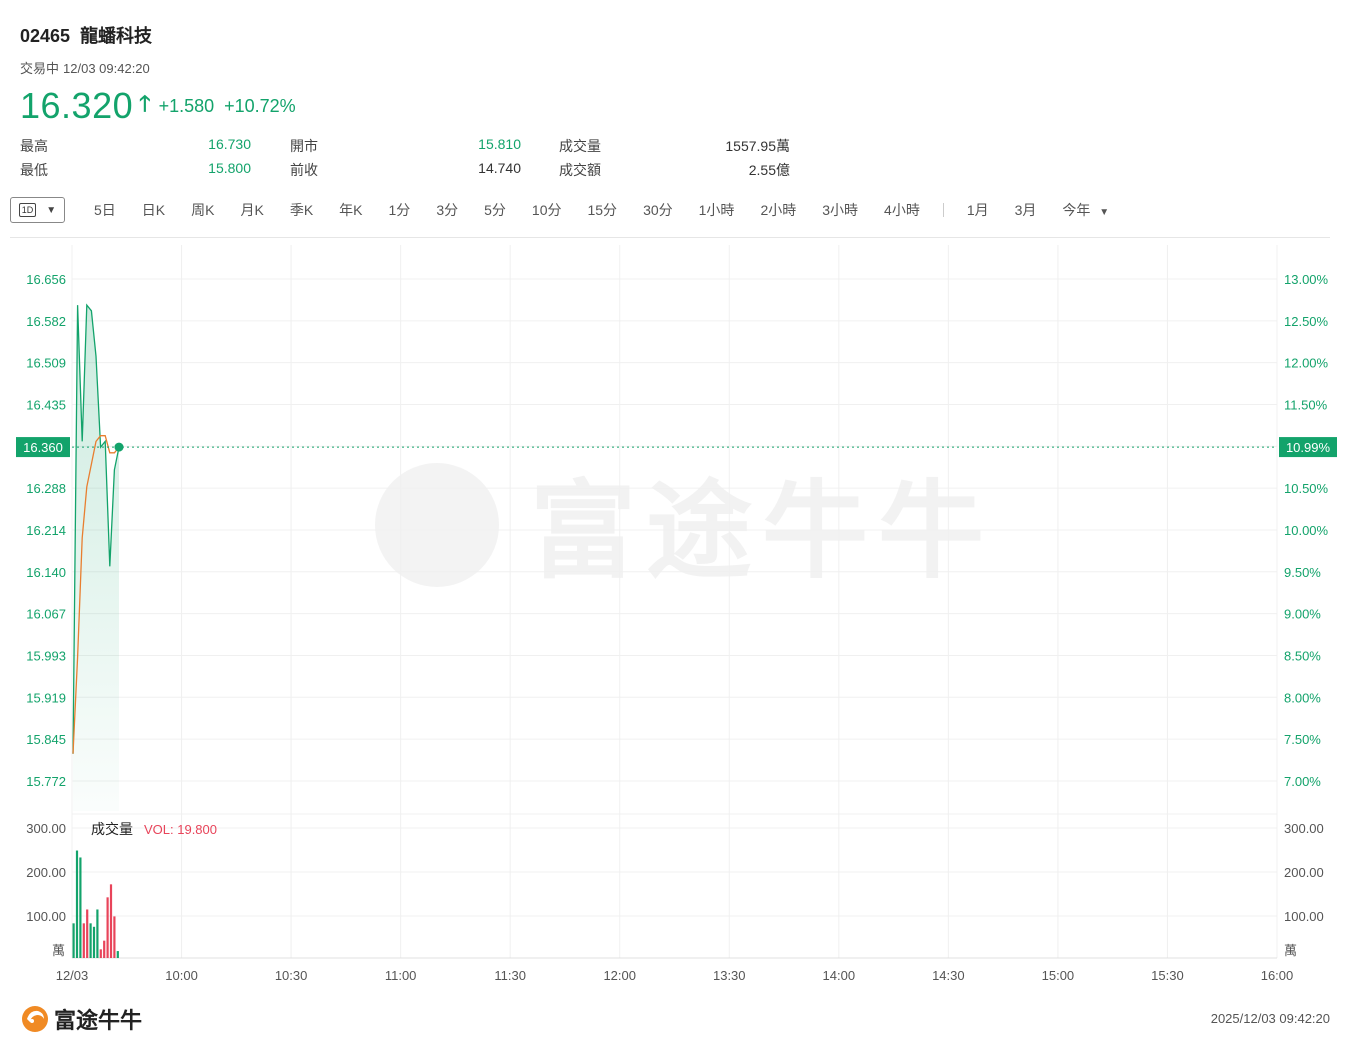 This screenshot has width=1350, height=1050. I want to click on pct-tick-label: 7.50%, so click(1302, 739).